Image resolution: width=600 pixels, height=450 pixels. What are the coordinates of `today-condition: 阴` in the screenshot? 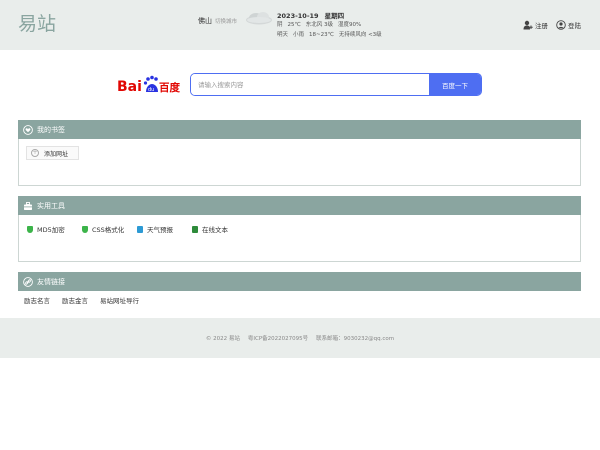 It's located at (280, 25).